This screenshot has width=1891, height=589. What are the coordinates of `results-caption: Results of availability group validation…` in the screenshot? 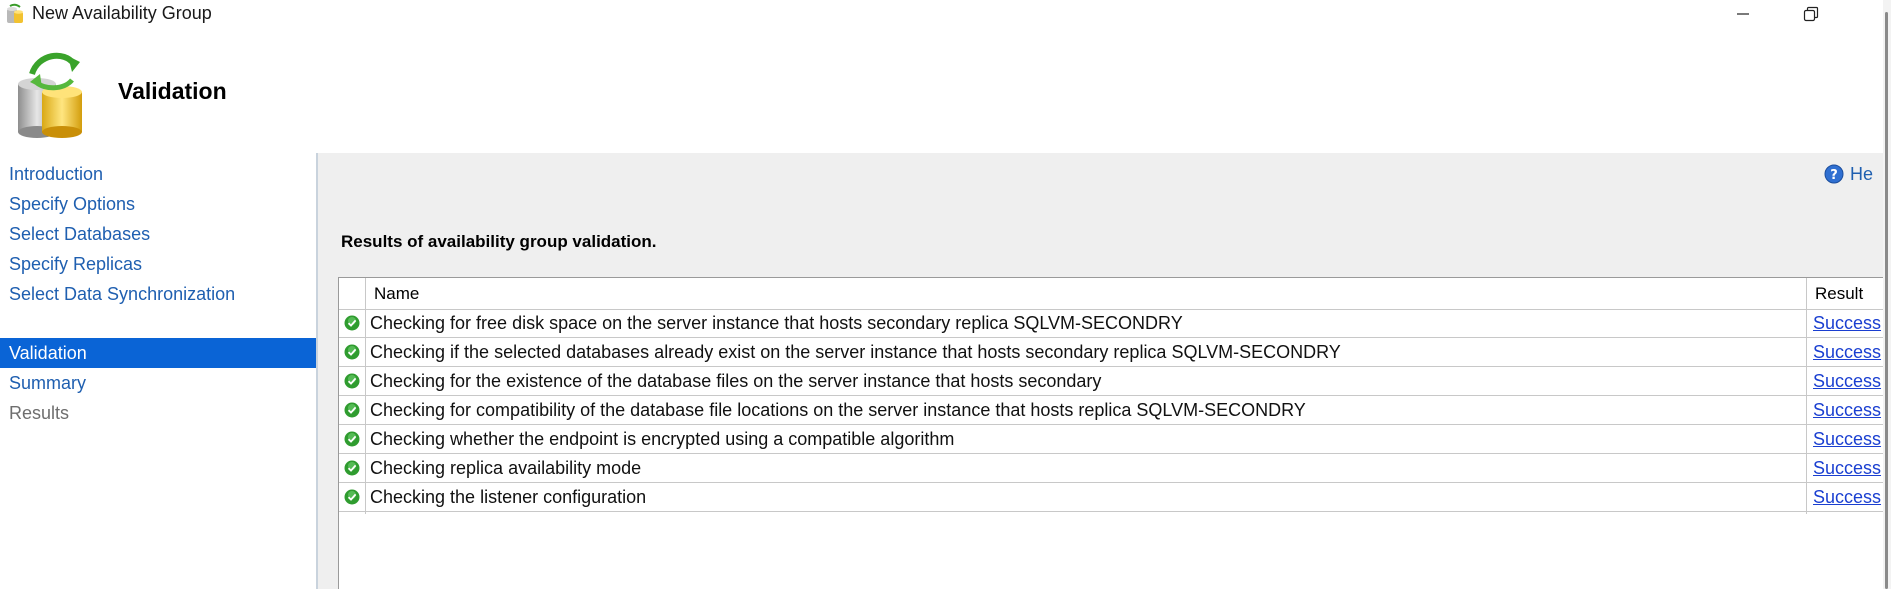 It's located at (499, 241).